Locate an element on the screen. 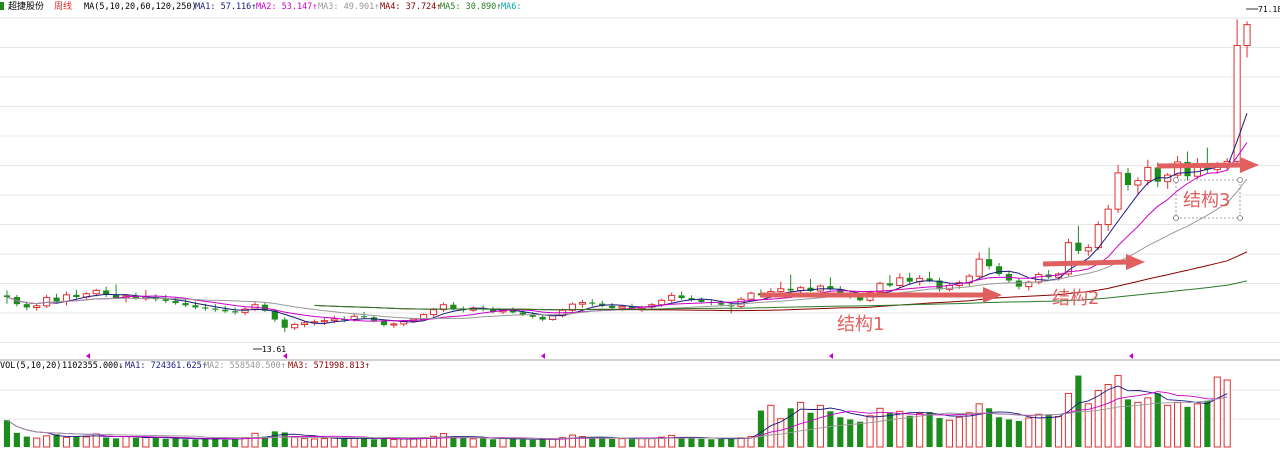 The width and height of the screenshot is (1280, 451). ma6-value: MA6: is located at coordinates (511, 7).